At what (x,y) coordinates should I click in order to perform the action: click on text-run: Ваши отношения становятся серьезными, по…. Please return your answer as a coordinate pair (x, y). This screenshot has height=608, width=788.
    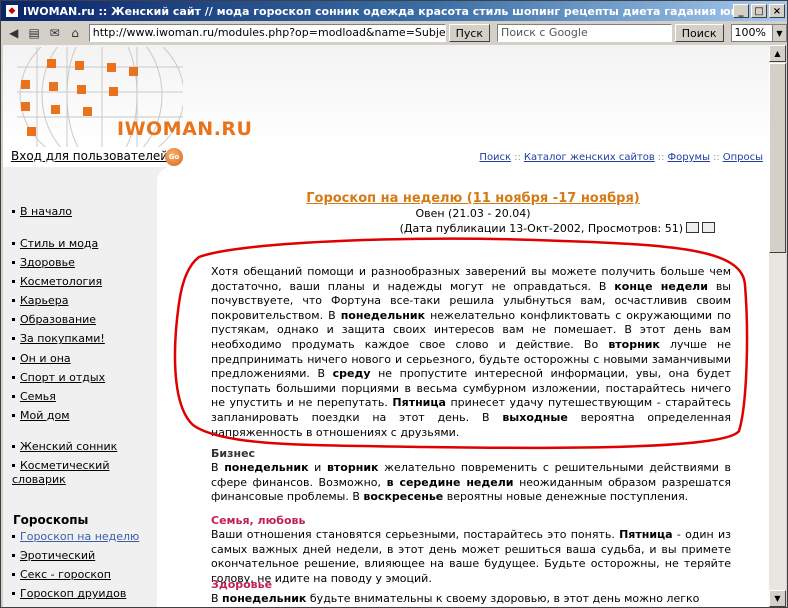
    Looking at the image, I should click on (415, 534).